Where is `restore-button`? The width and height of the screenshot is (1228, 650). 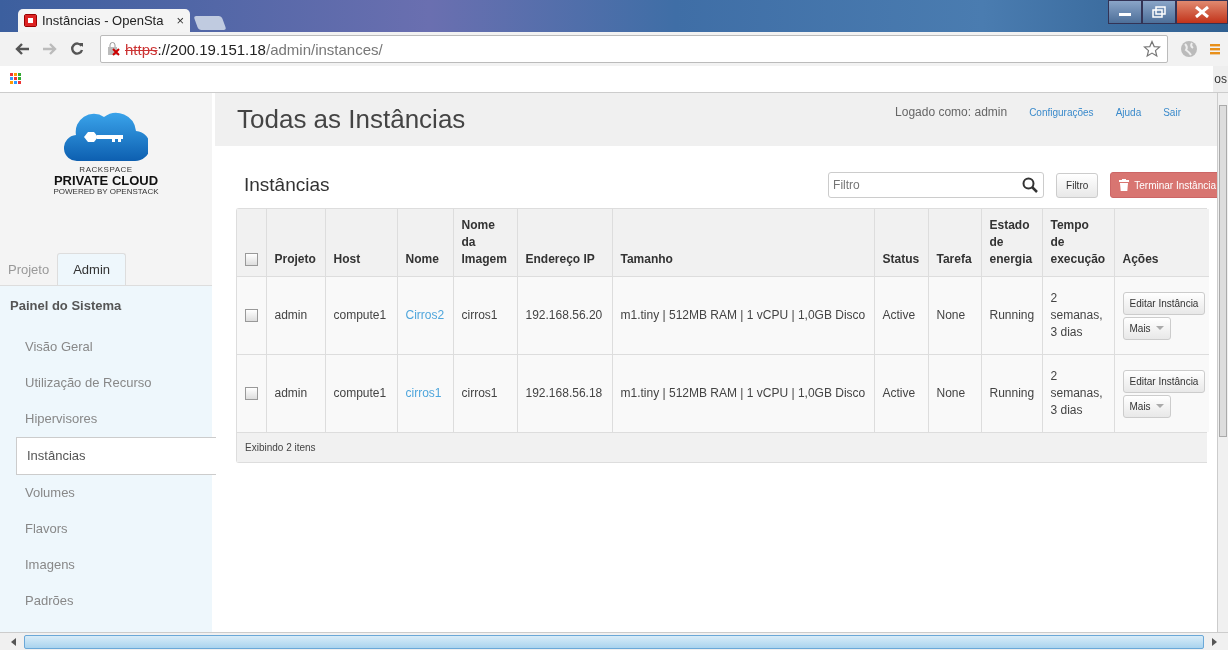
restore-button is located at coordinates (1159, 12).